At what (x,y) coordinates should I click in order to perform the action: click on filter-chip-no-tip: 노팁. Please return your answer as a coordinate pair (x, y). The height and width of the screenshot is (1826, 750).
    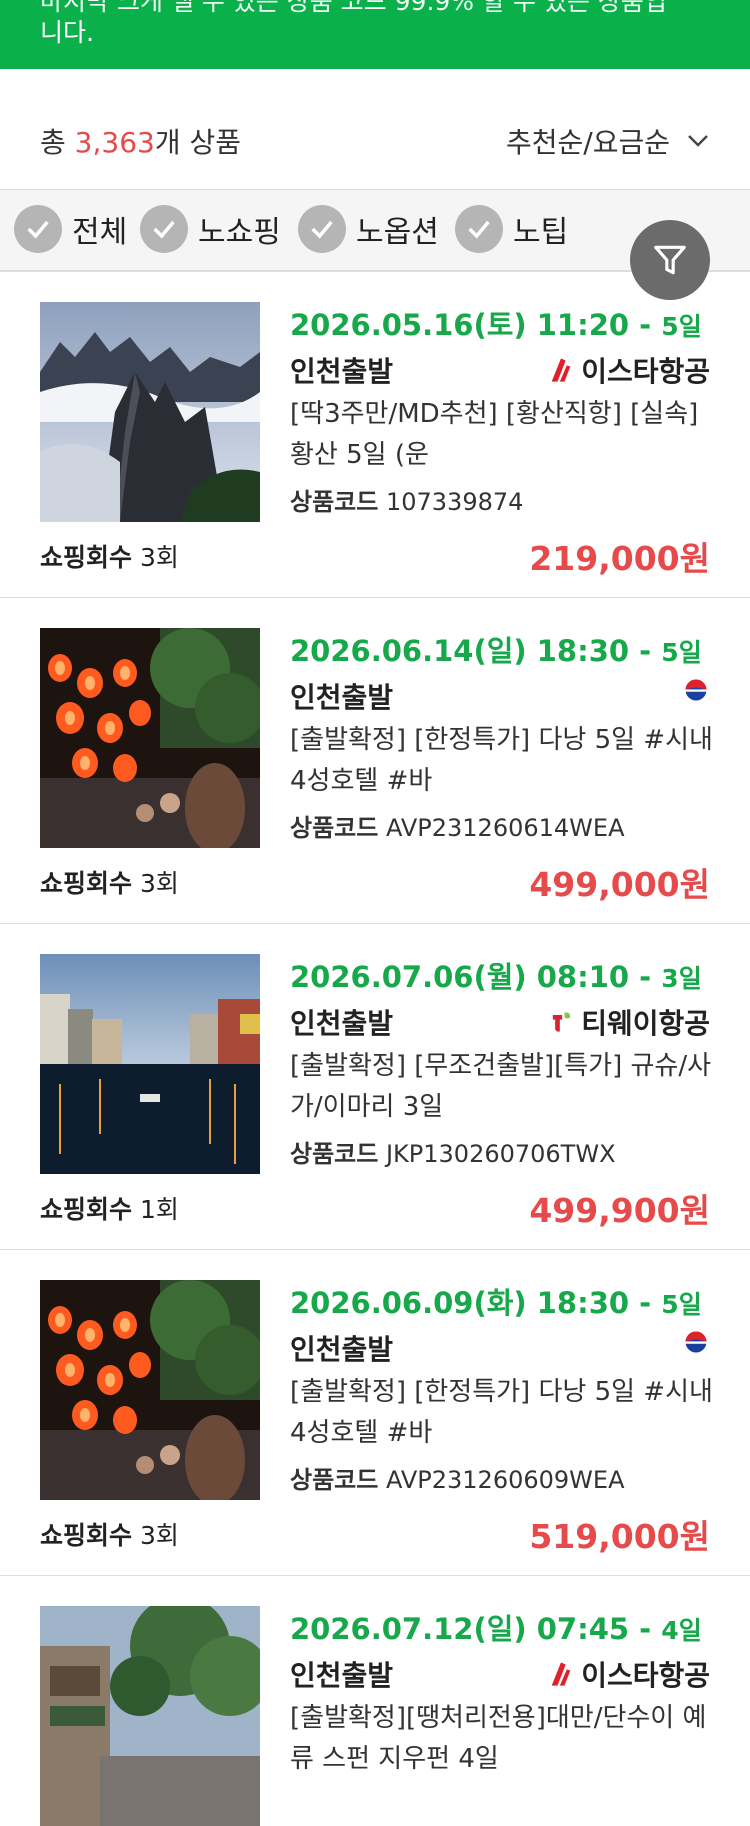
    Looking at the image, I should click on (511, 229).